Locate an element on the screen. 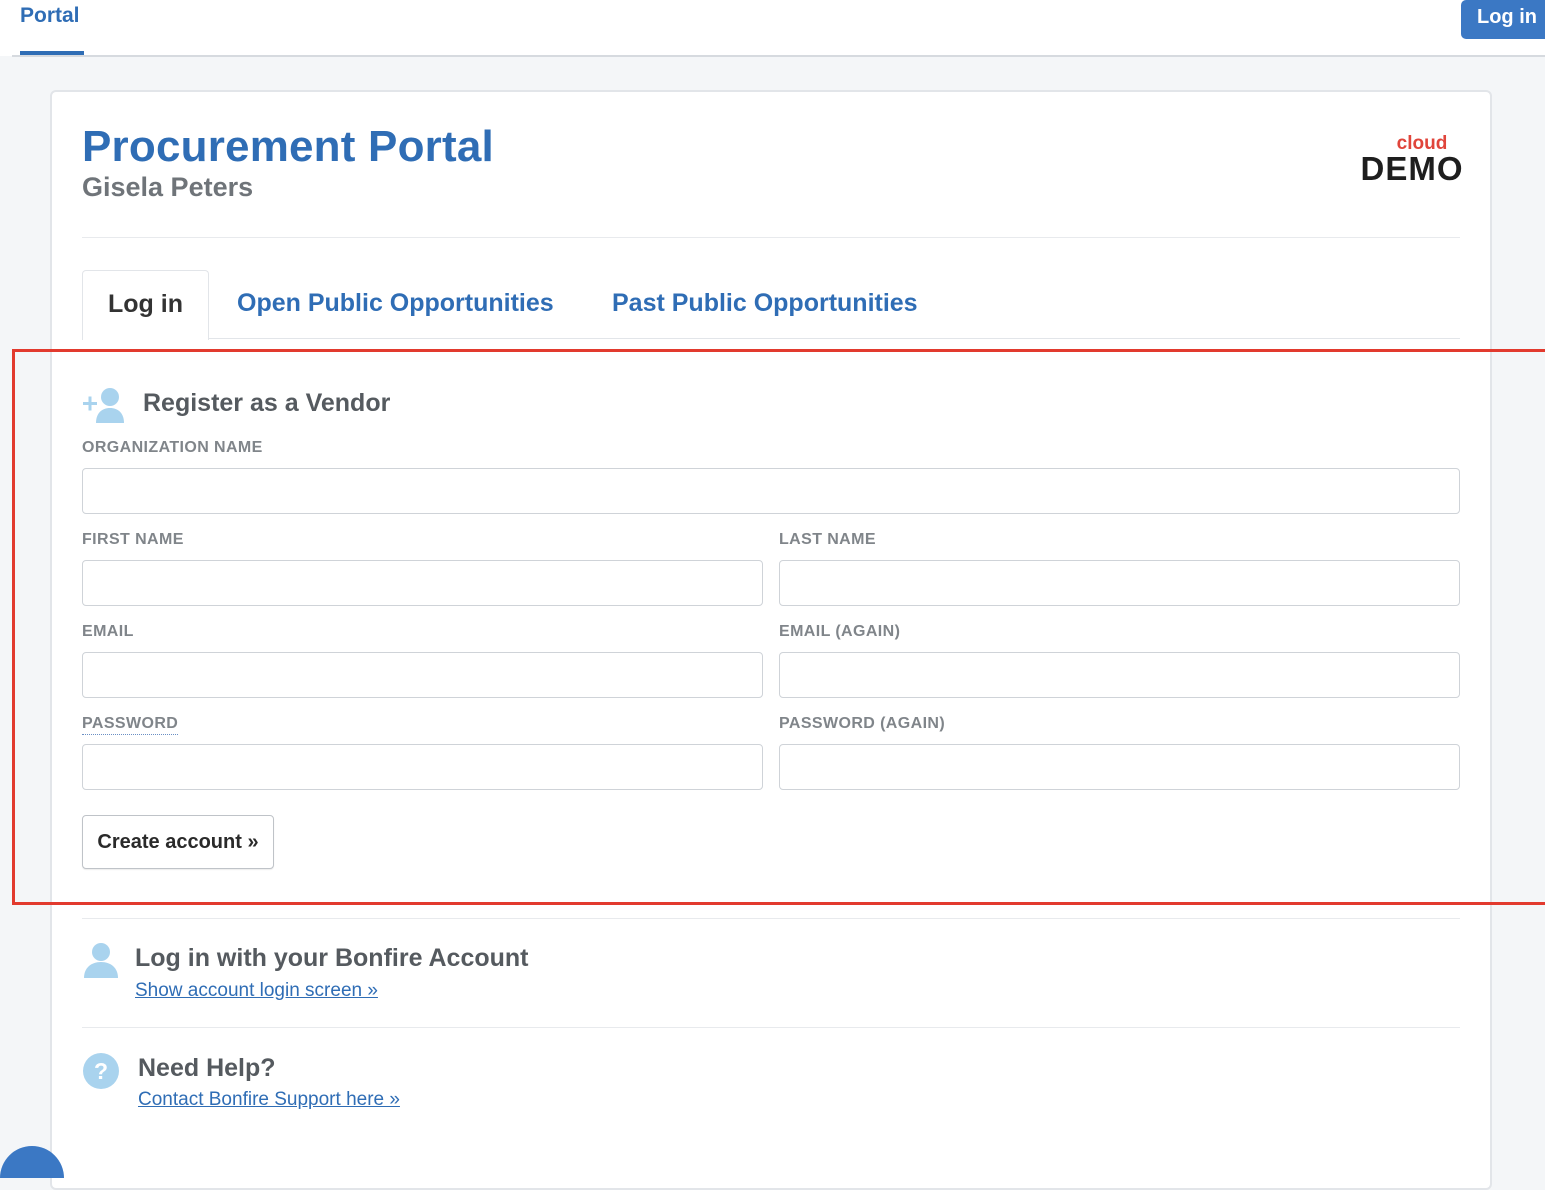  password-input is located at coordinates (422, 767).